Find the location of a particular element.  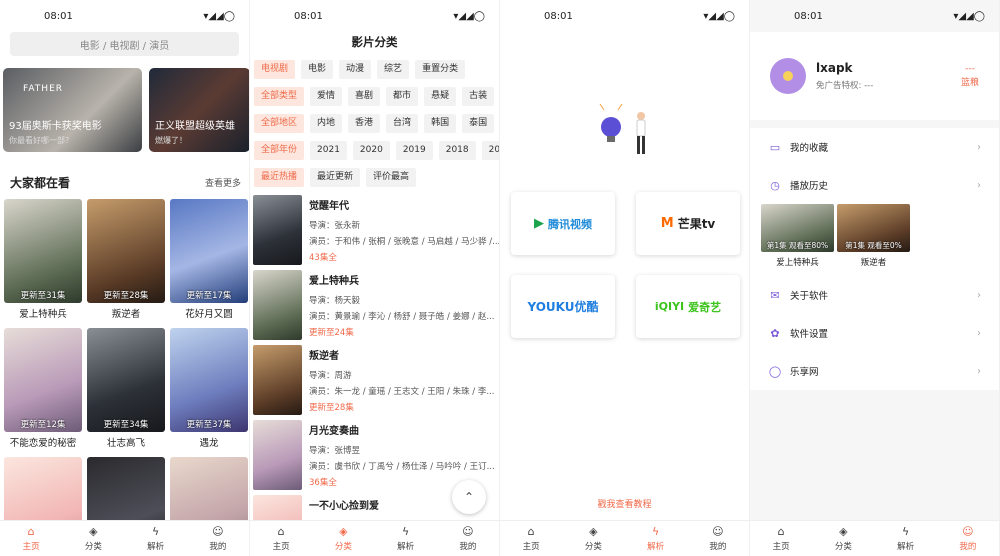

filter-chip: 2019 is located at coordinates (414, 150).